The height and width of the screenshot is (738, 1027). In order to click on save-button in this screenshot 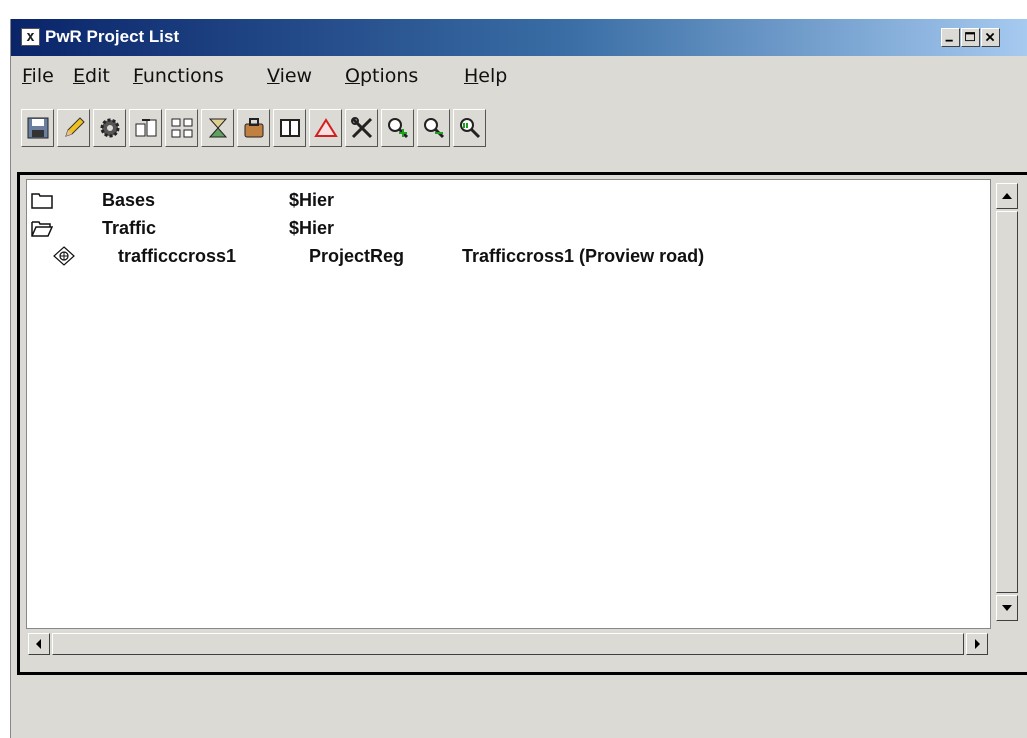, I will do `click(37, 128)`.